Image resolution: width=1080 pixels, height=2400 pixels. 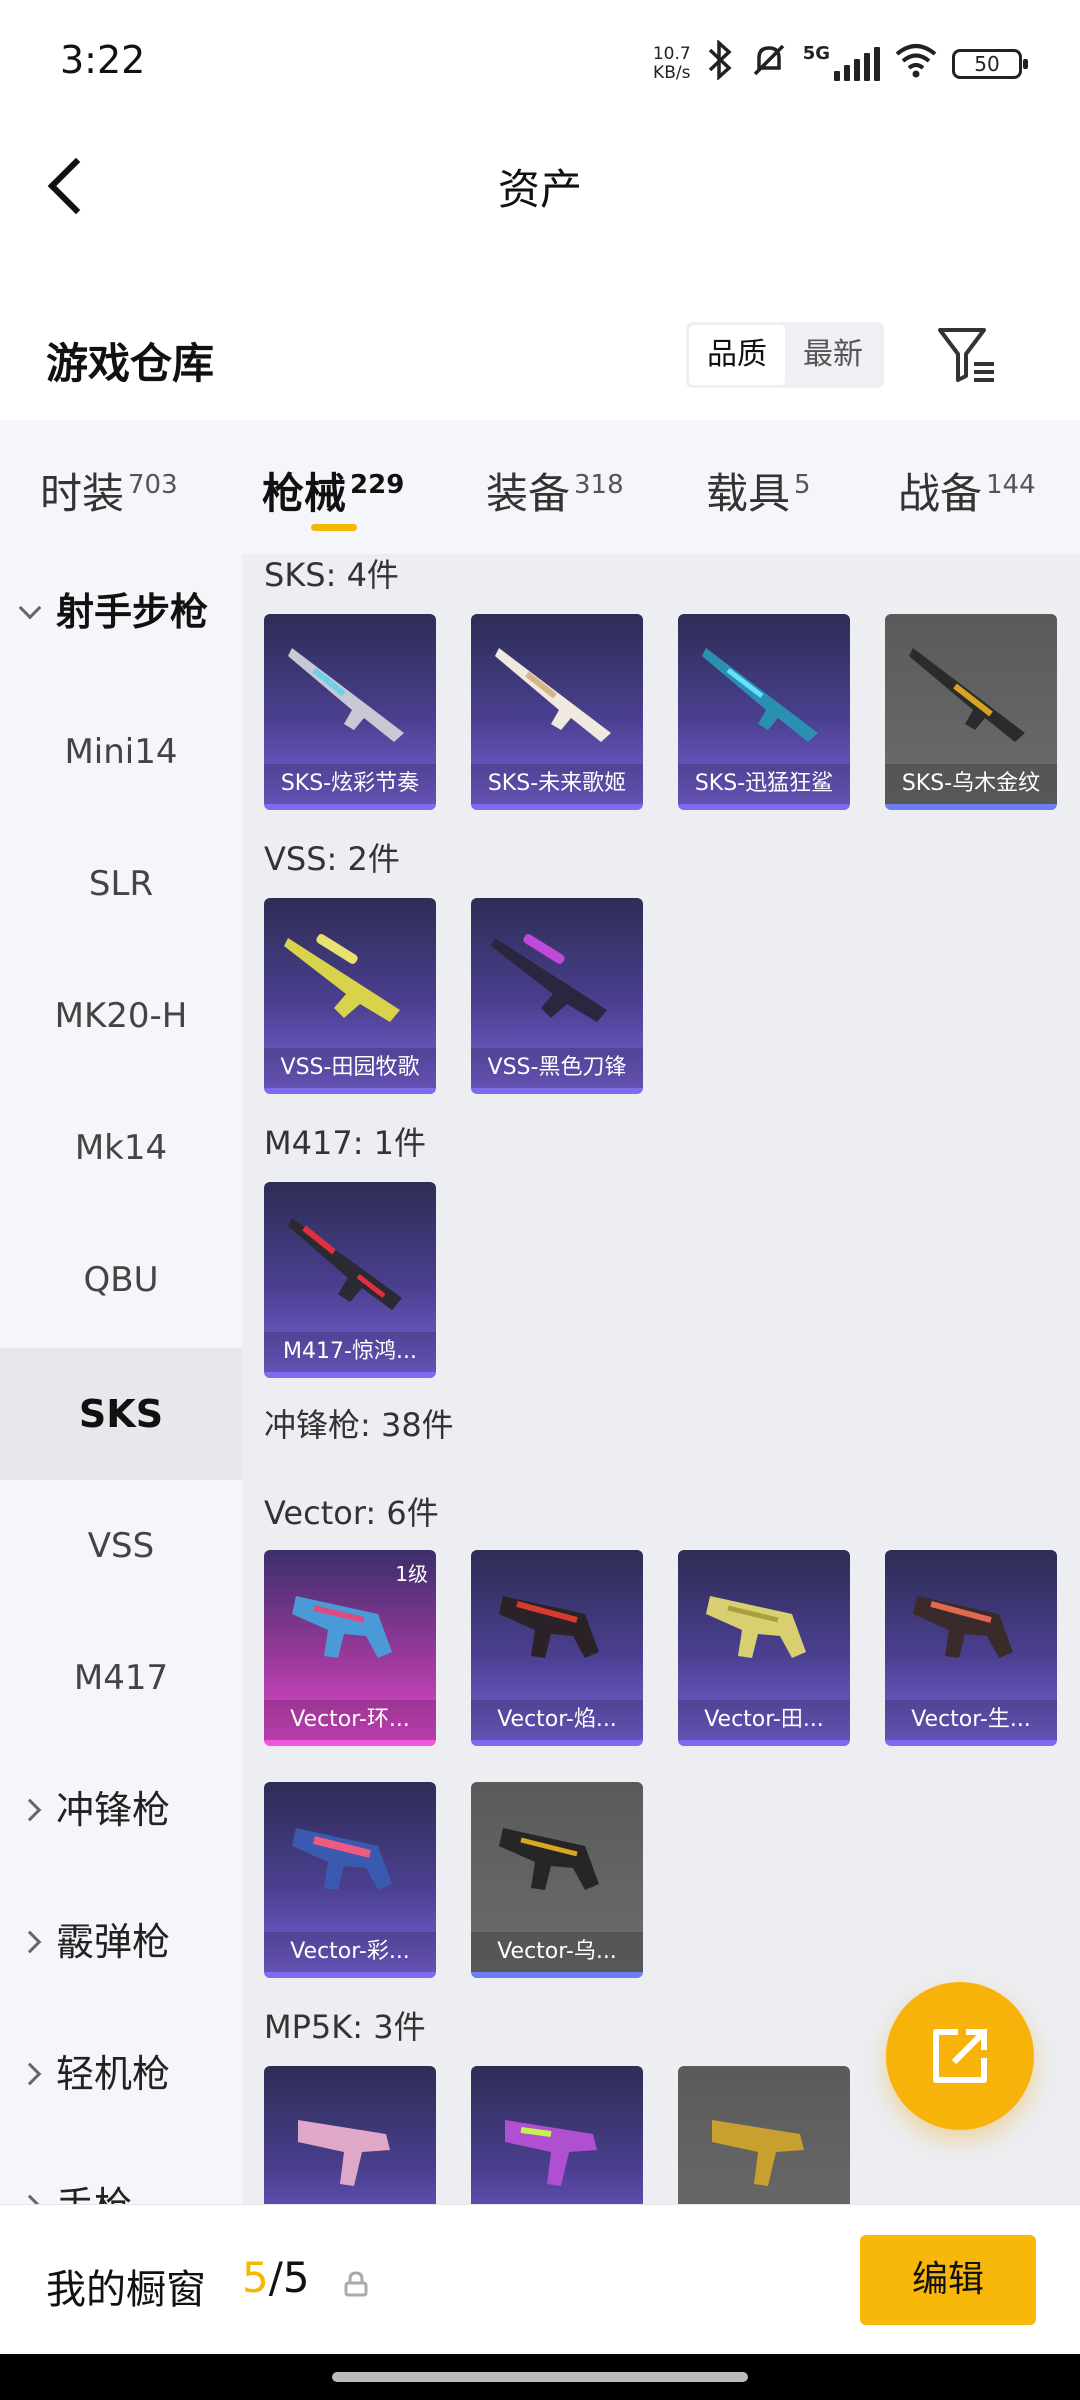 What do you see at coordinates (350, 1068) in the screenshot?
I see `weapon-name: VSS-田园牧歌` at bounding box center [350, 1068].